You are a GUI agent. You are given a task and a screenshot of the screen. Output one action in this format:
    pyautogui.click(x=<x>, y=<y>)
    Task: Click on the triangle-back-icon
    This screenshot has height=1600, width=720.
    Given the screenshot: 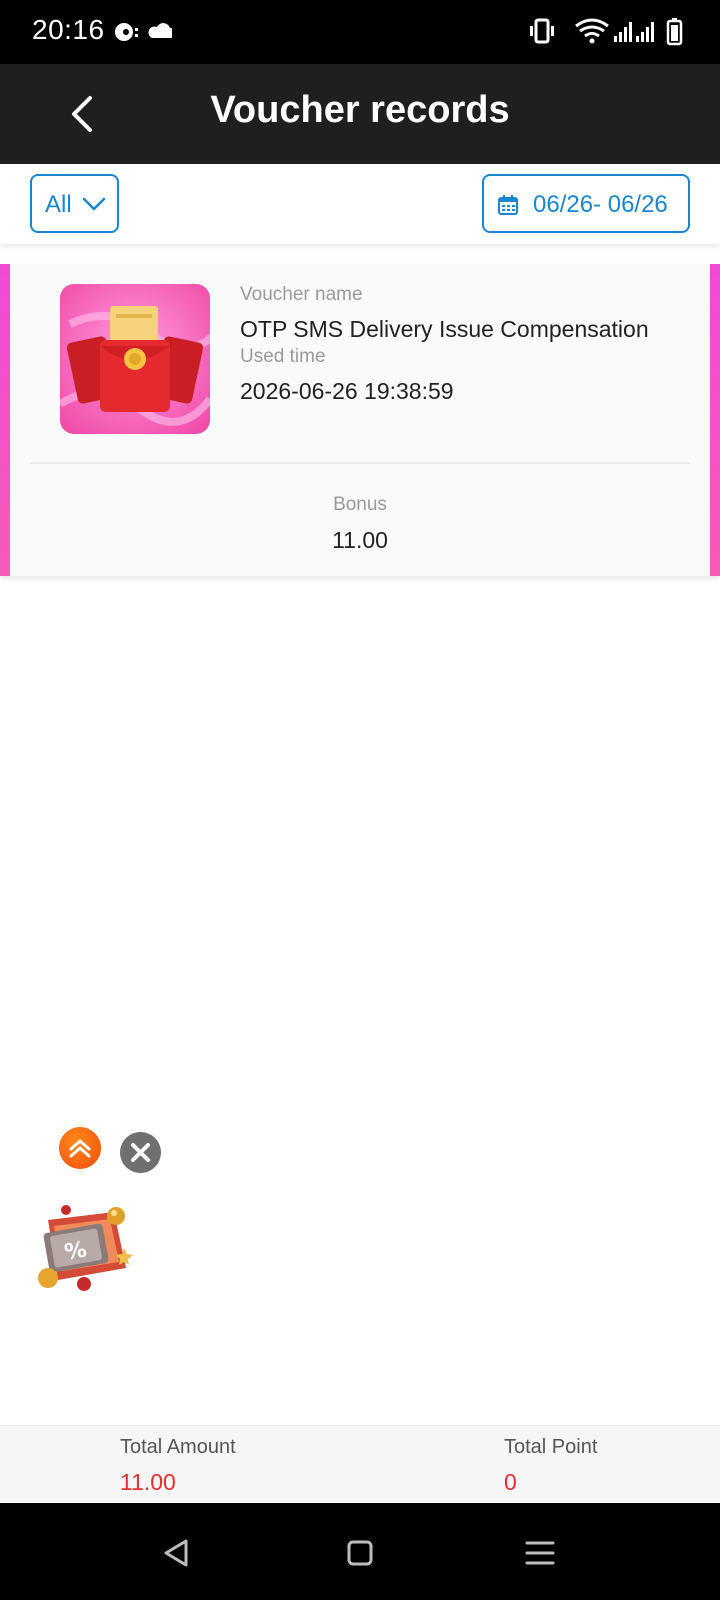 What is the action you would take?
    pyautogui.click(x=176, y=1553)
    